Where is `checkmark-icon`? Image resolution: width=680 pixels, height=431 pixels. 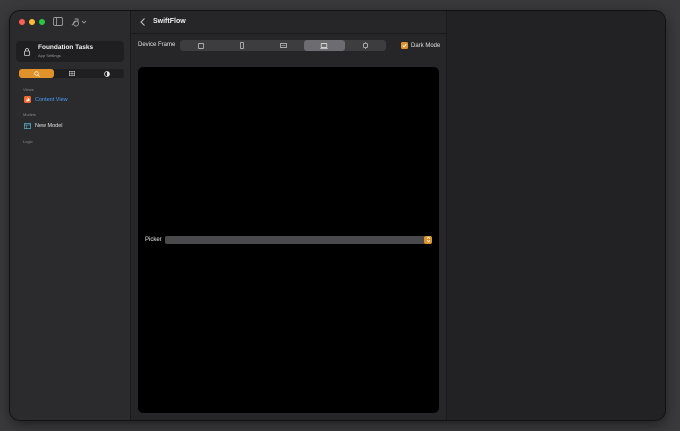
checkmark-icon is located at coordinates (404, 45).